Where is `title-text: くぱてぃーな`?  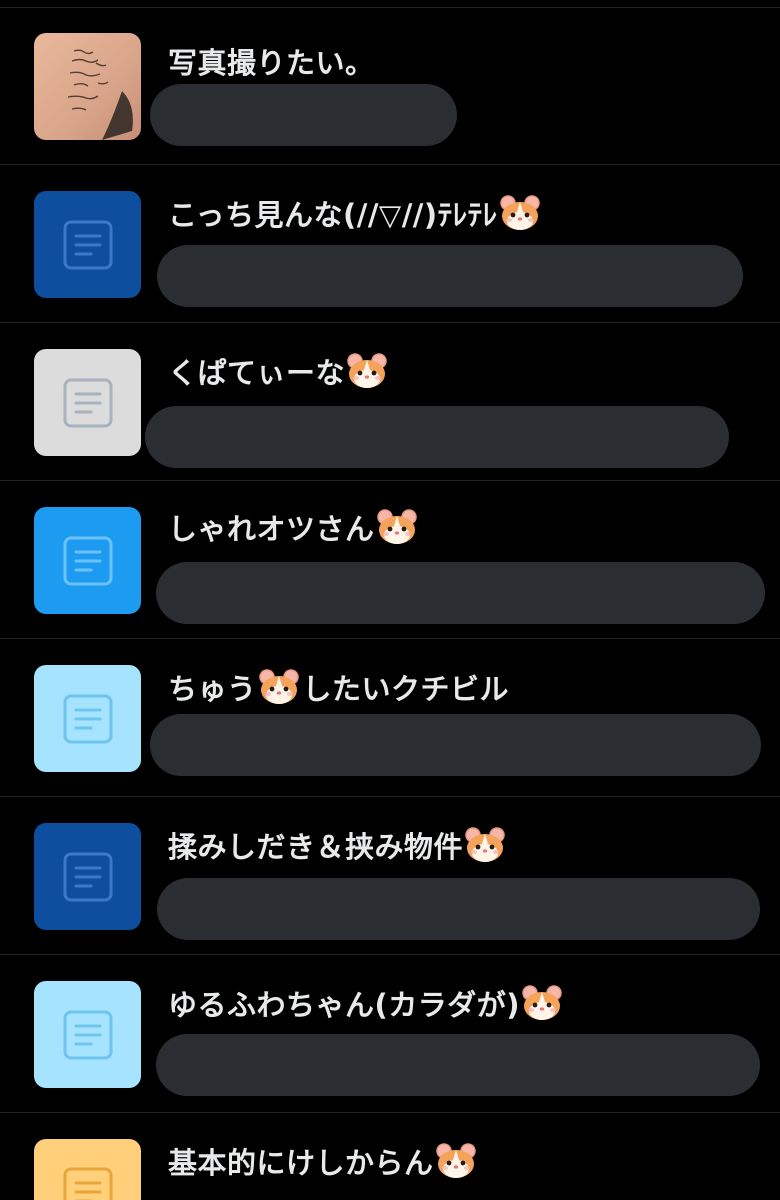 title-text: くぱてぃーな is located at coordinates (257, 373).